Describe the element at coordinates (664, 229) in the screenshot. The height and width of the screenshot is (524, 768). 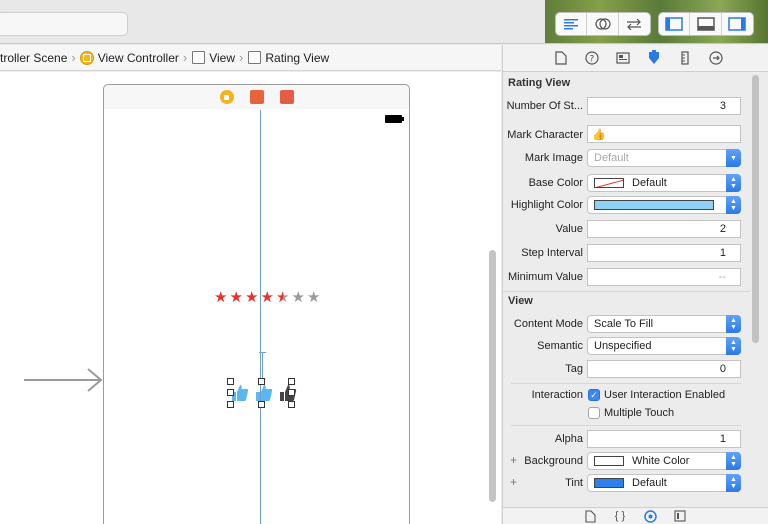
I see `value-field: 2` at that location.